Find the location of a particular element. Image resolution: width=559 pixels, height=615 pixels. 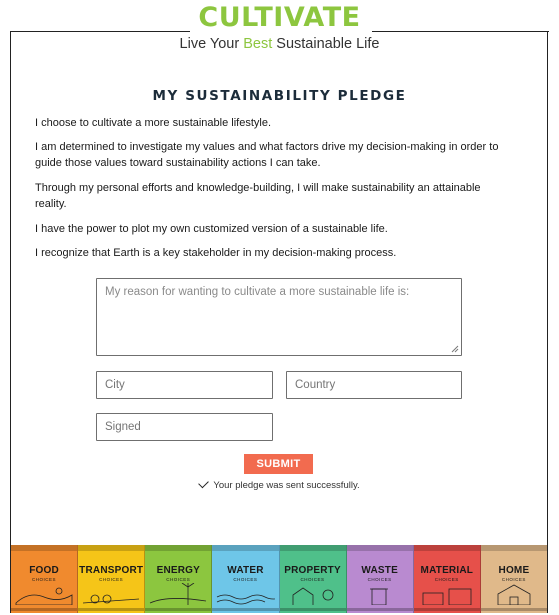

card-water-sub: CHOICES is located at coordinates (245, 579).